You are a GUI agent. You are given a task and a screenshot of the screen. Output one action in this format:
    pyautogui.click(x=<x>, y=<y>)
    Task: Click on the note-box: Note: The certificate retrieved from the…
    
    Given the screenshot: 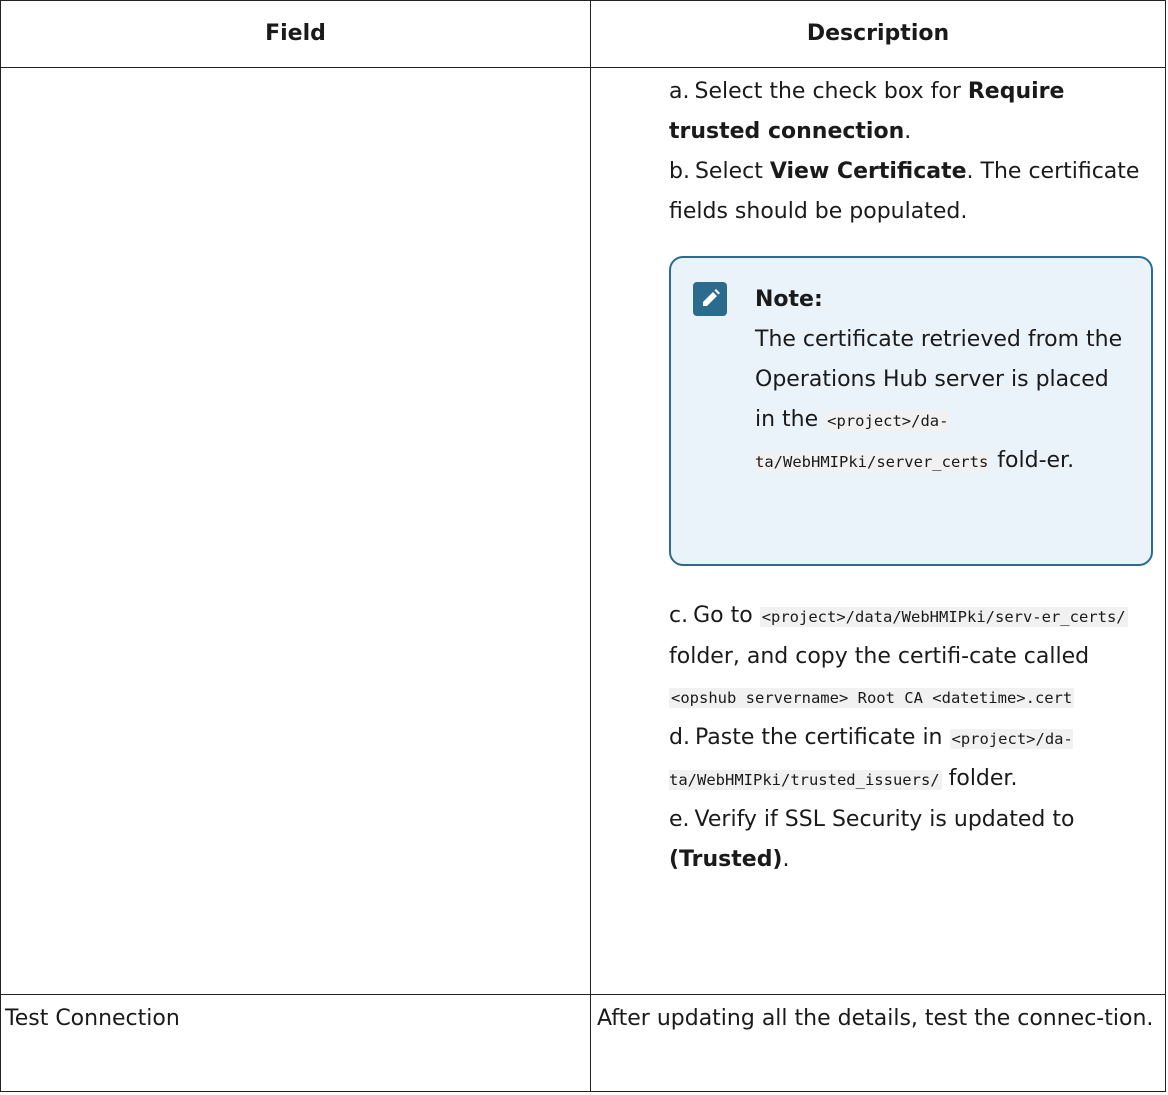 What is the action you would take?
    pyautogui.click(x=911, y=411)
    